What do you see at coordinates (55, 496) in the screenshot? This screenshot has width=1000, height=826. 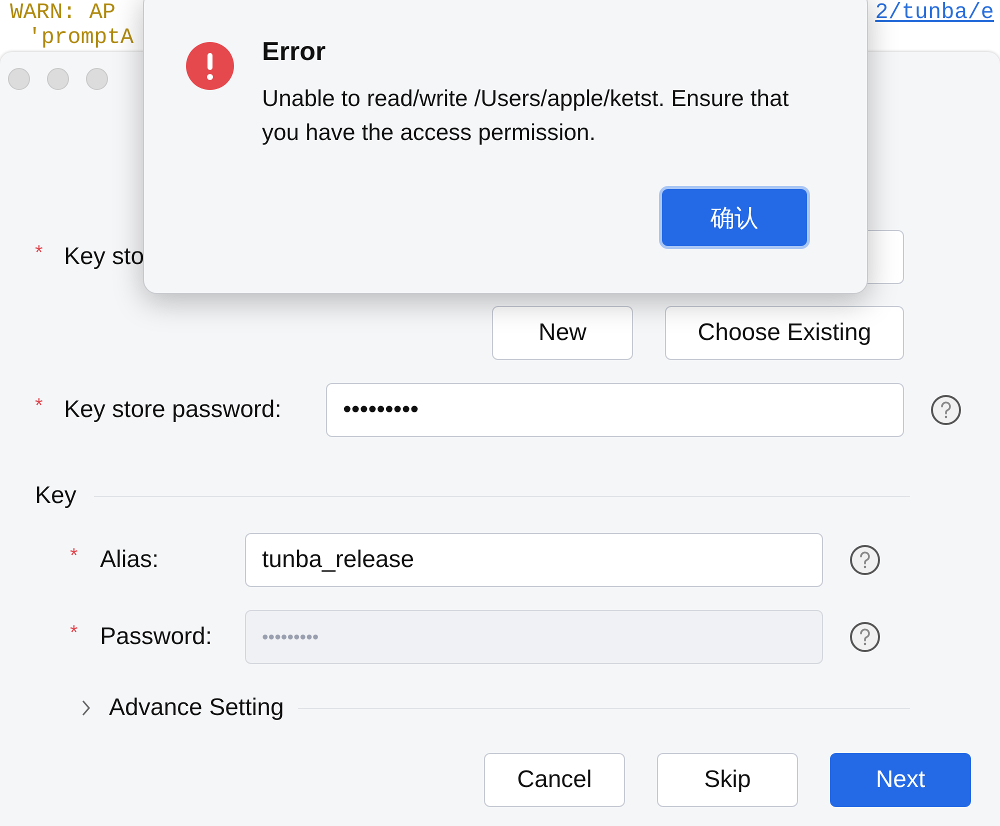 I see `section-title: Key` at bounding box center [55, 496].